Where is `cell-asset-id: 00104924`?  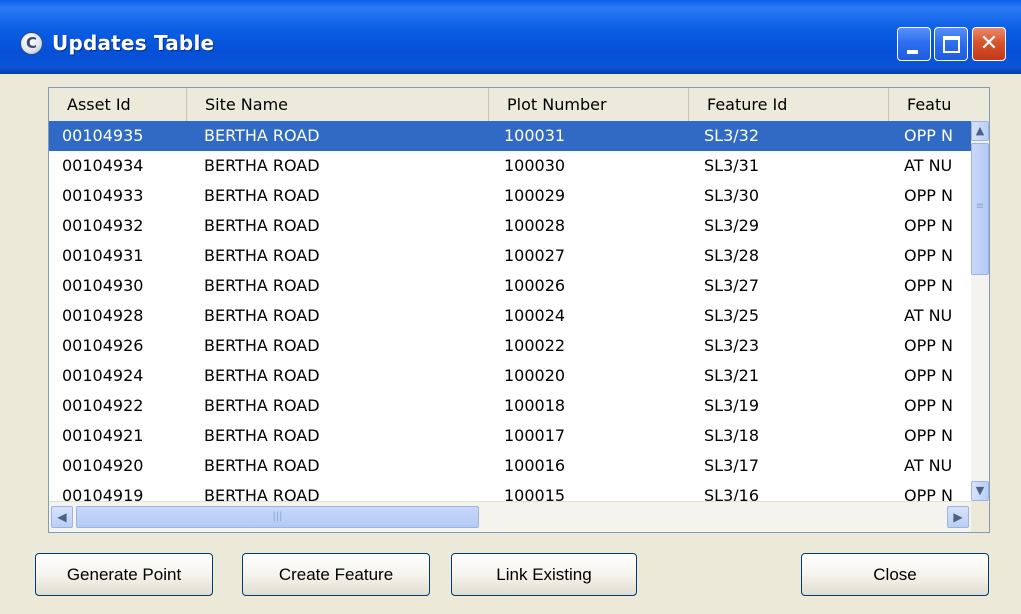 cell-asset-id: 00104924 is located at coordinates (103, 375).